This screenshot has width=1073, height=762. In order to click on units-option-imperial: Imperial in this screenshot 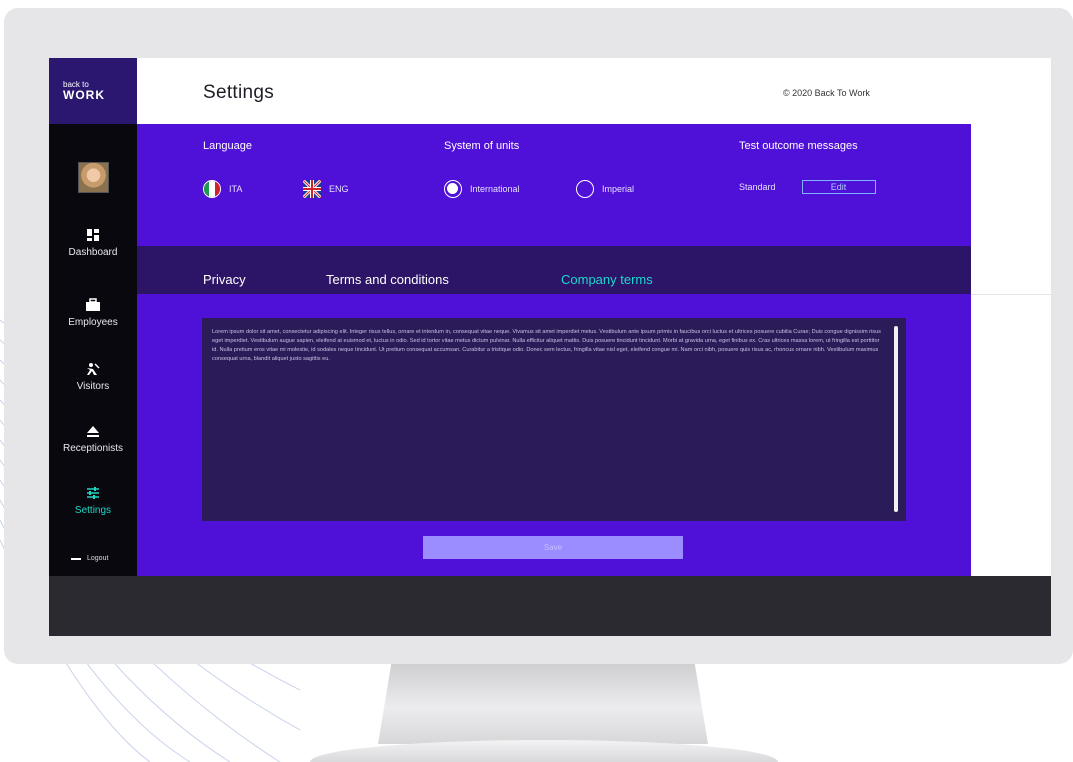, I will do `click(605, 189)`.